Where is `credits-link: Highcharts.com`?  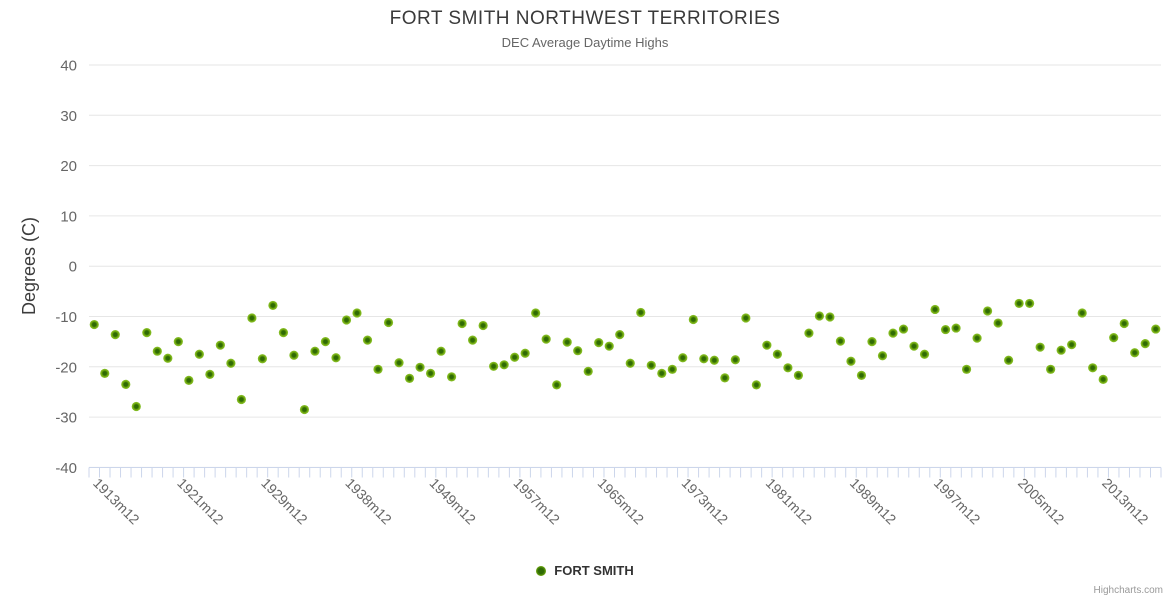 credits-link: Highcharts.com is located at coordinates (1128, 590).